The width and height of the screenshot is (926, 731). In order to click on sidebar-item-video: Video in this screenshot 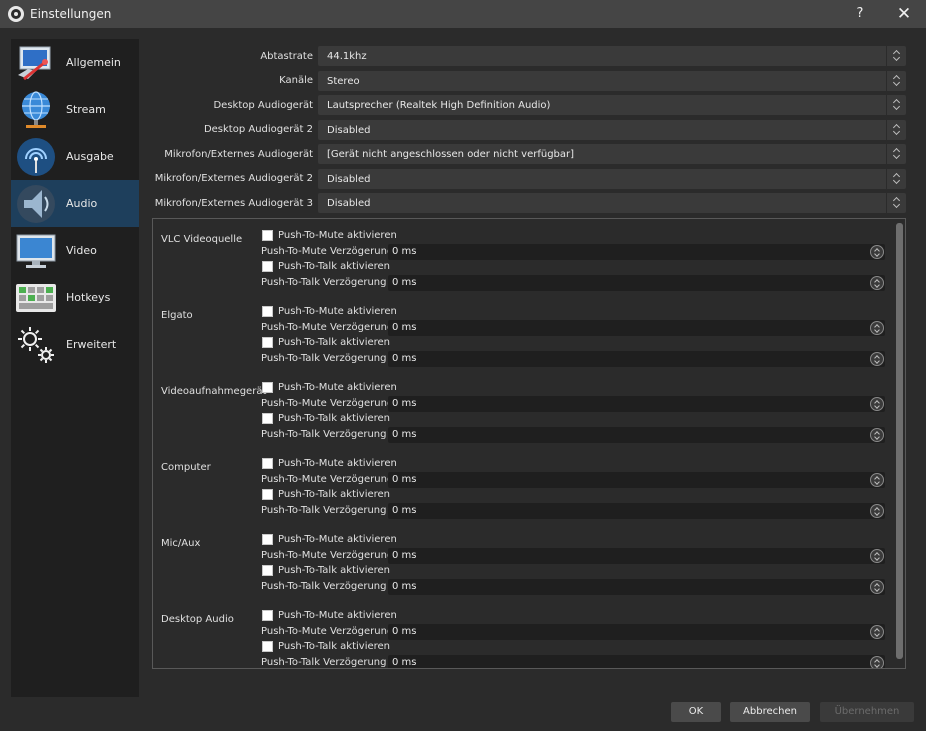, I will do `click(75, 250)`.